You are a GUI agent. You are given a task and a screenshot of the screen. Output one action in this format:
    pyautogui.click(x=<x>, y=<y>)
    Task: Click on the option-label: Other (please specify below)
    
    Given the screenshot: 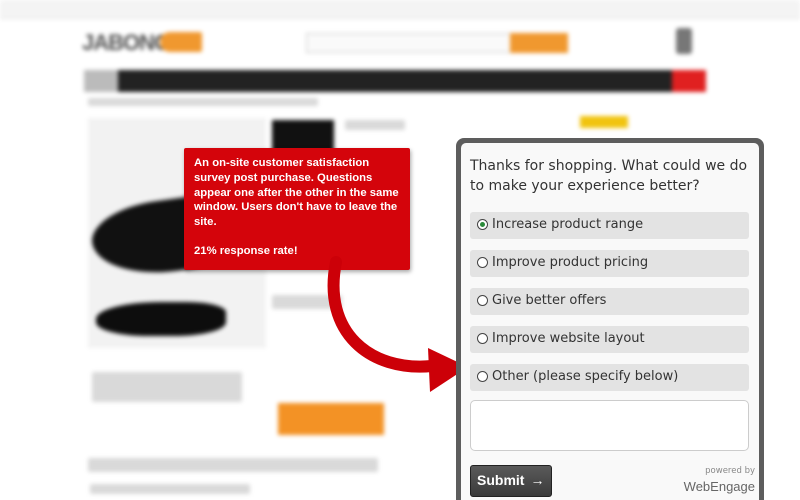 What is the action you would take?
    pyautogui.click(x=585, y=376)
    